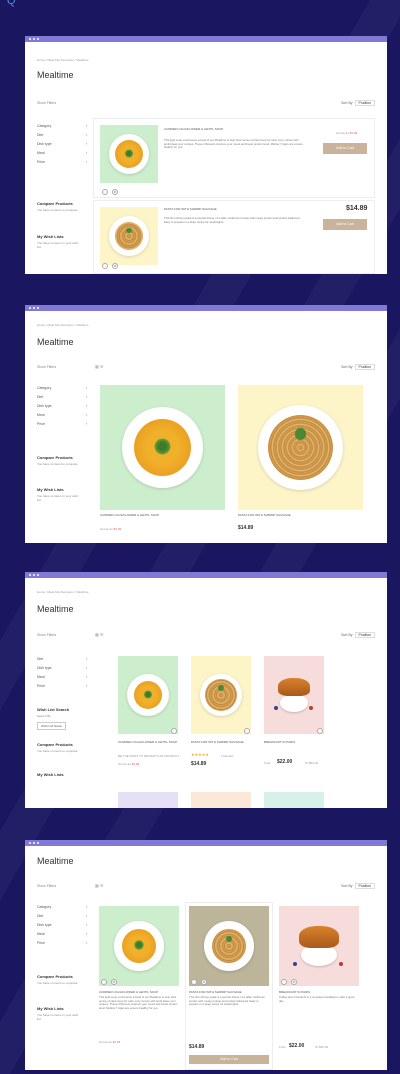  Describe the element at coordinates (246, 528) in the screenshot. I see `product-price: $14.89` at that location.